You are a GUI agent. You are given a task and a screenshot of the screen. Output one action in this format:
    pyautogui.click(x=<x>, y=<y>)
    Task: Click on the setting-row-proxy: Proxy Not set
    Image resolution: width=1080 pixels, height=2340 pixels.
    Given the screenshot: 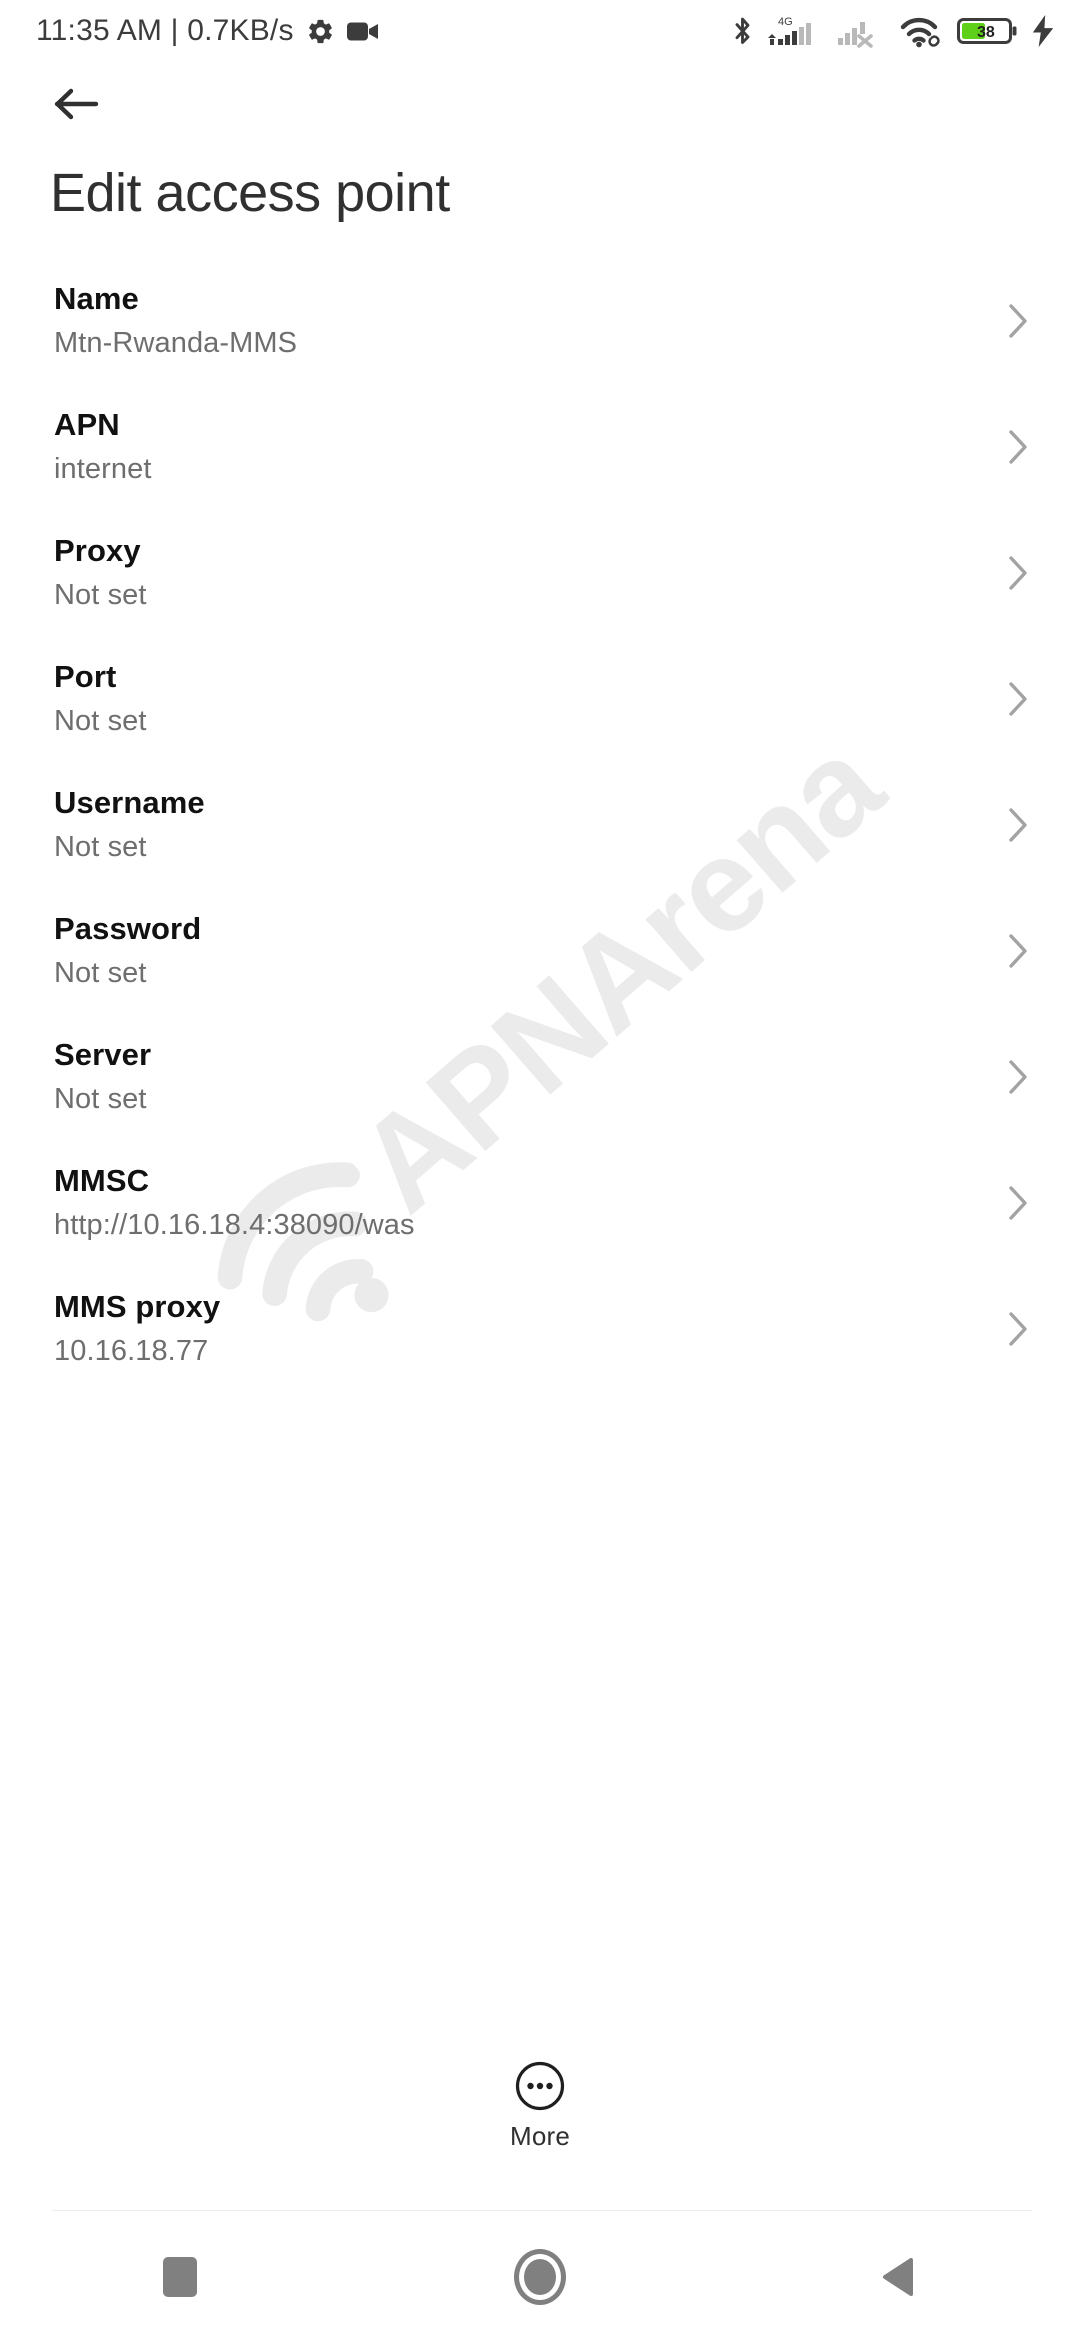 What is the action you would take?
    pyautogui.click(x=540, y=573)
    